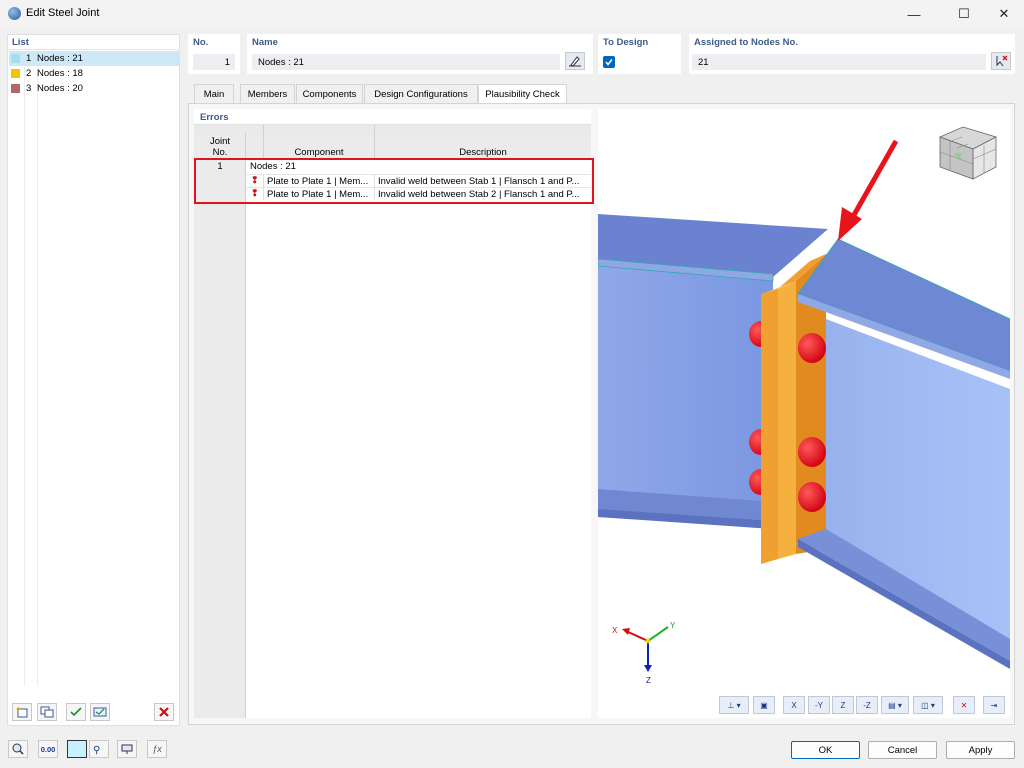 The height and width of the screenshot is (768, 1024). What do you see at coordinates (843, 705) in the screenshot?
I see `view-z-icon: Z` at bounding box center [843, 705].